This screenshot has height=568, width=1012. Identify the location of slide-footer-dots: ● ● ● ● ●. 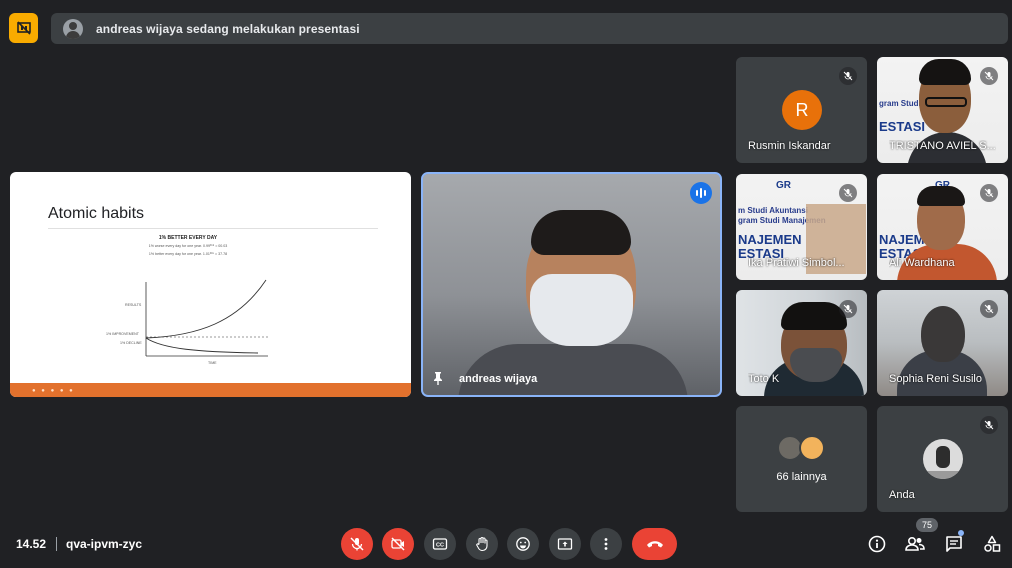
(53, 391).